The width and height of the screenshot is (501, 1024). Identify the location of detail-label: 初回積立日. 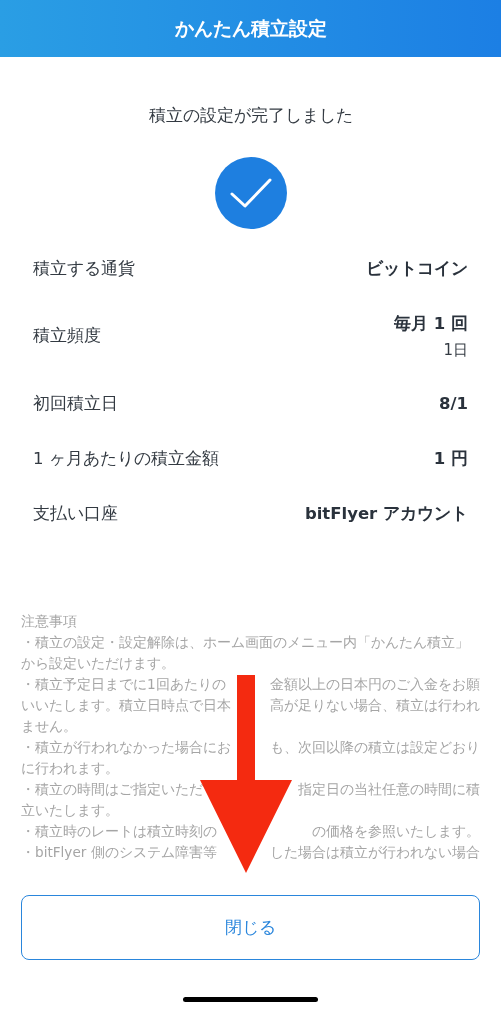
(75, 403).